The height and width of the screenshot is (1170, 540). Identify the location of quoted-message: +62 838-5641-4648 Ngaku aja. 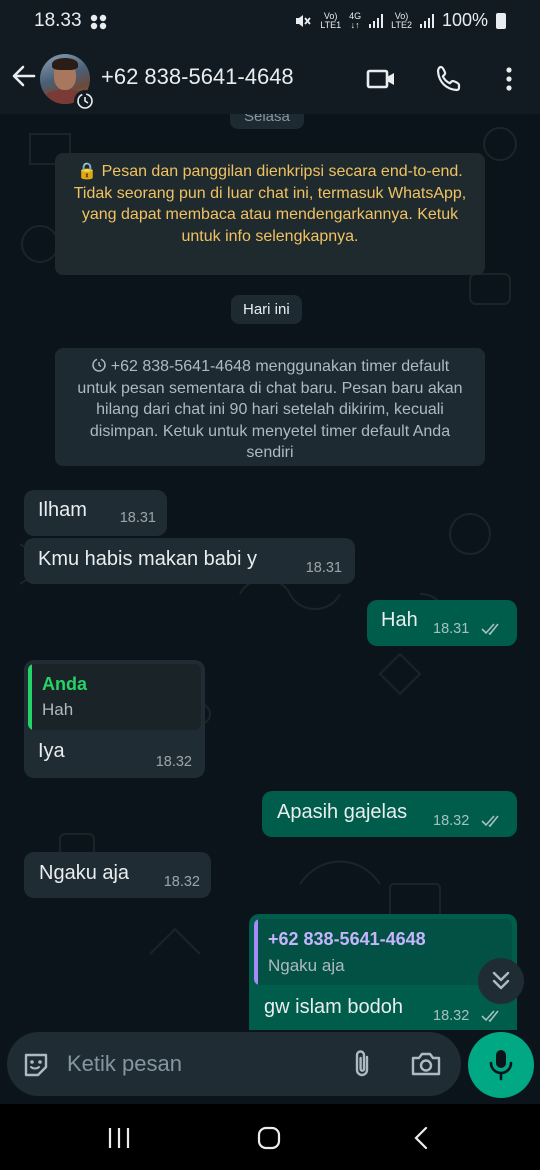
(383, 952).